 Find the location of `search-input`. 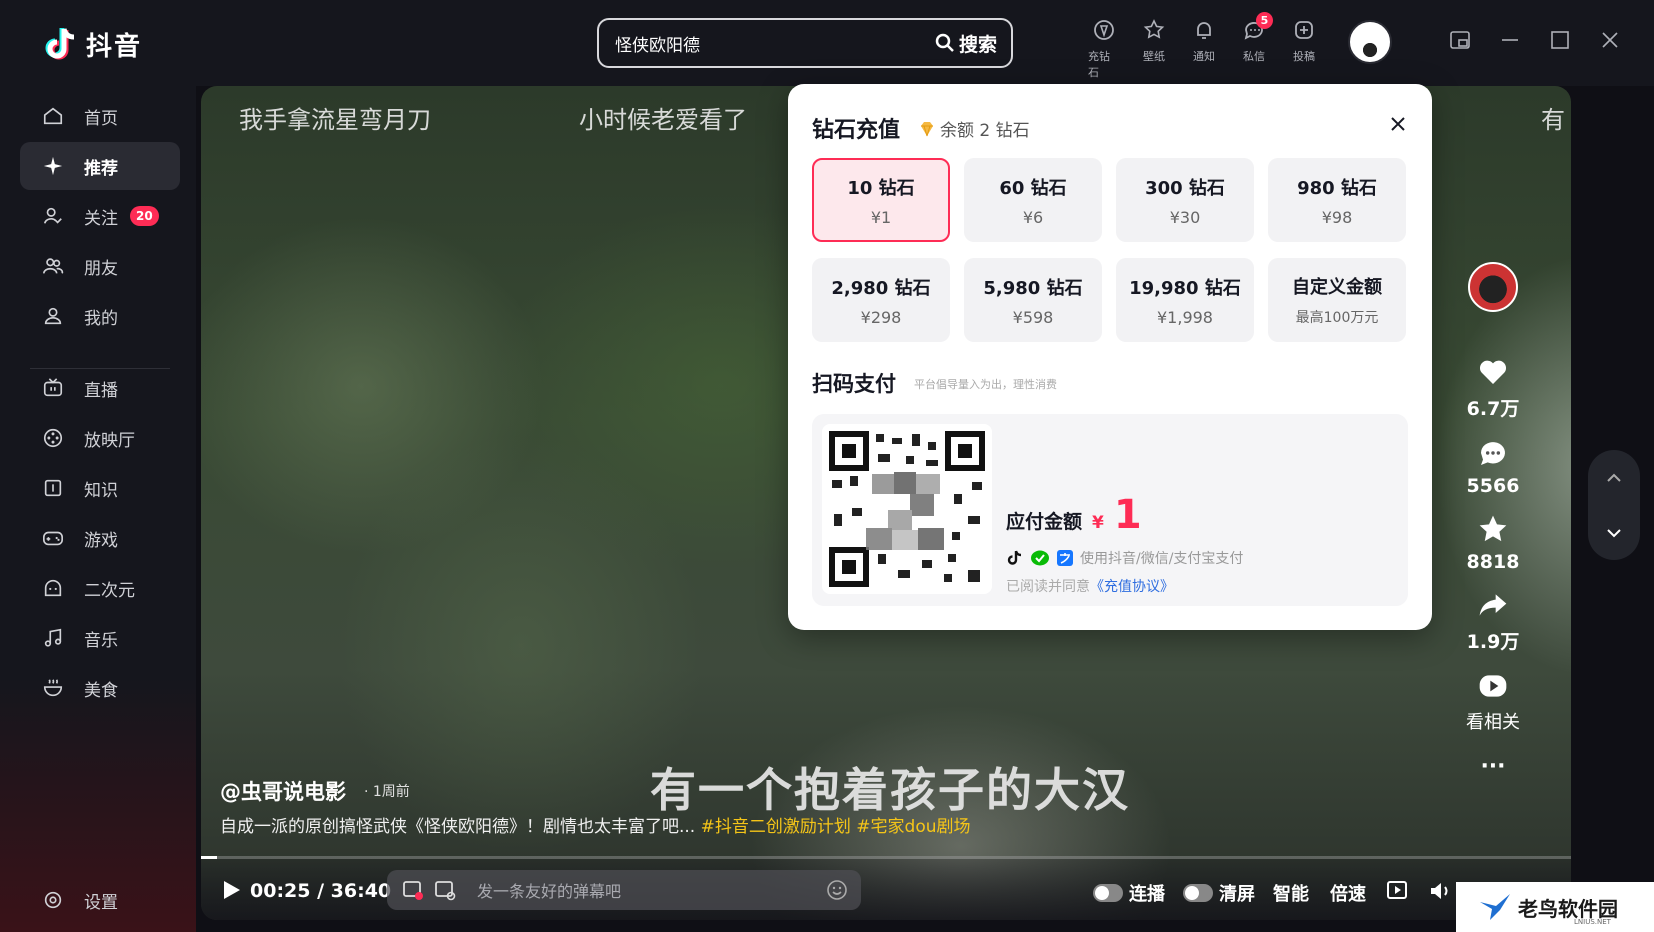

search-input is located at coordinates (767, 43).